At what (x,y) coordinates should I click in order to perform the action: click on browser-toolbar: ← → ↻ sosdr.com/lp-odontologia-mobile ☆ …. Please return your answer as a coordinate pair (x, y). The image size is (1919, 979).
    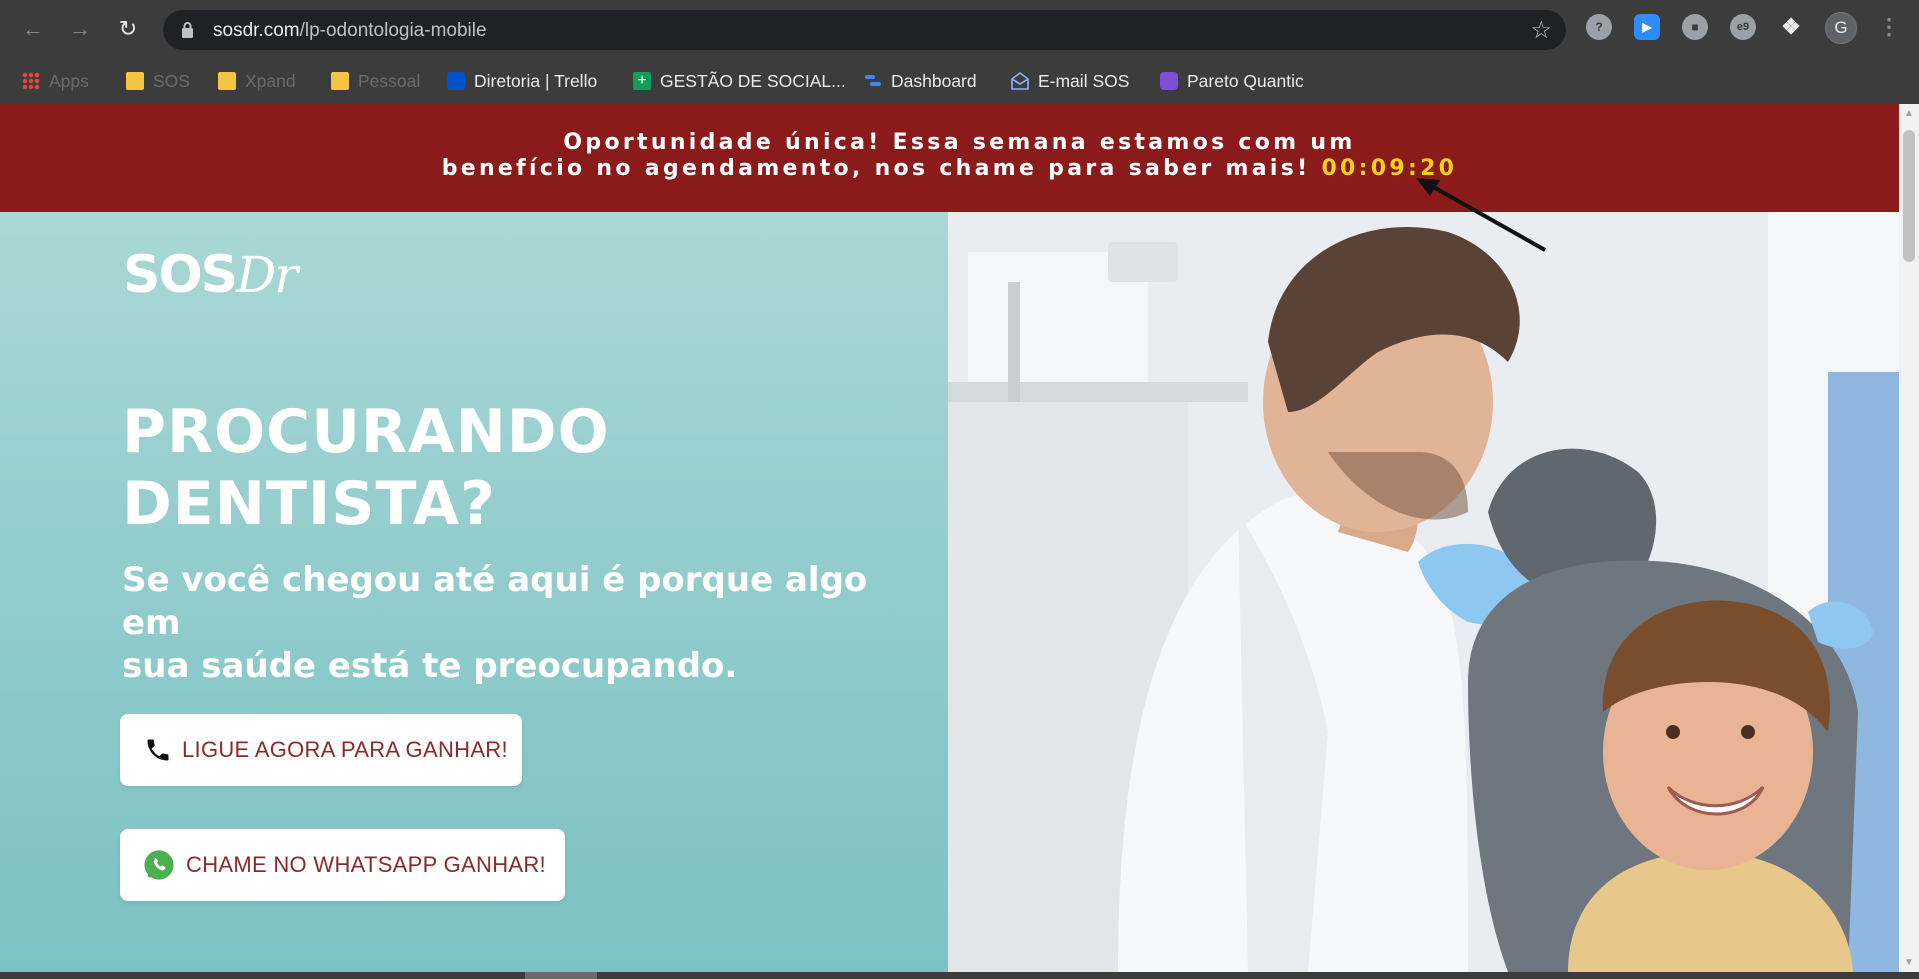
    Looking at the image, I should click on (959, 29).